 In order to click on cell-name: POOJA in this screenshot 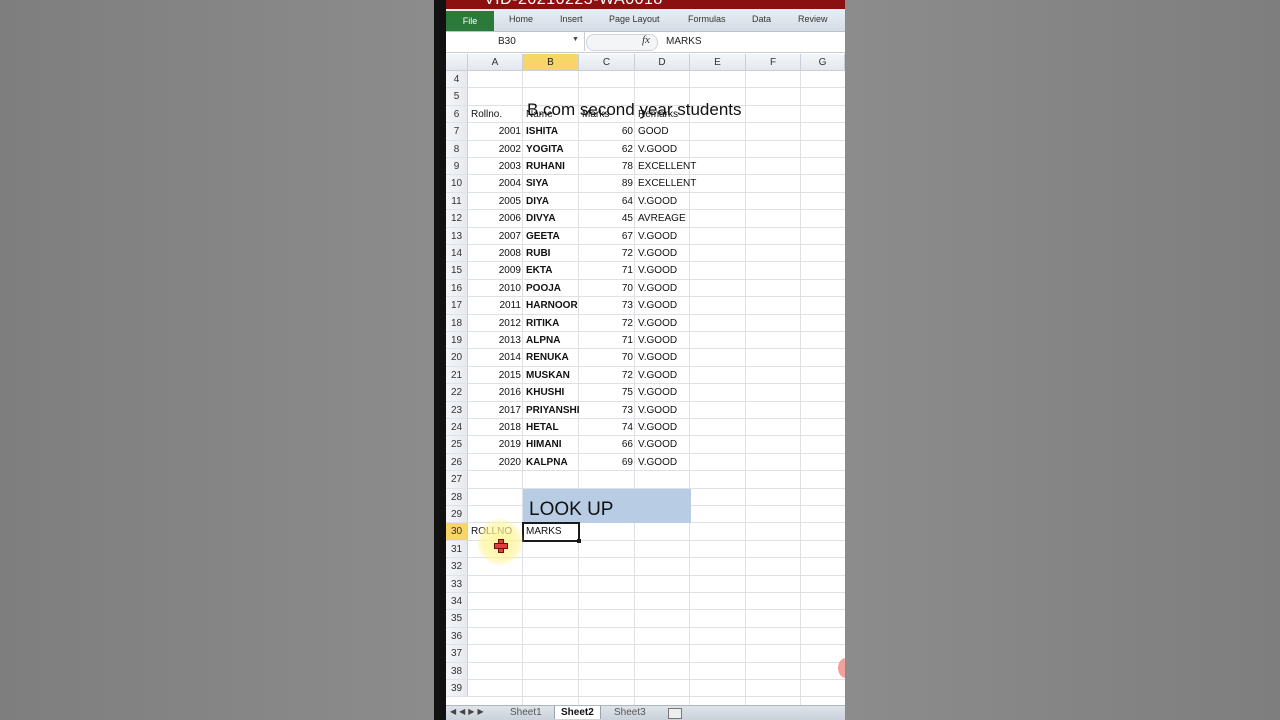, I will do `click(552, 288)`.